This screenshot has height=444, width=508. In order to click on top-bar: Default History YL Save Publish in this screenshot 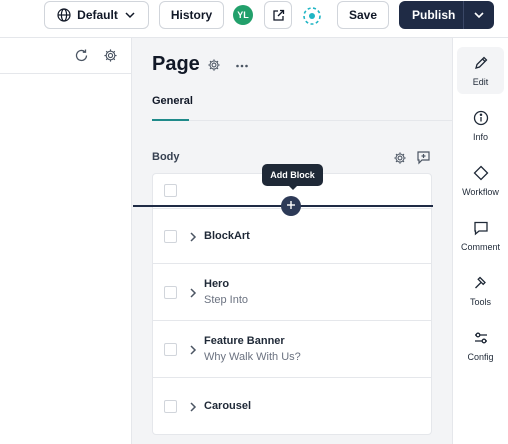, I will do `click(254, 19)`.